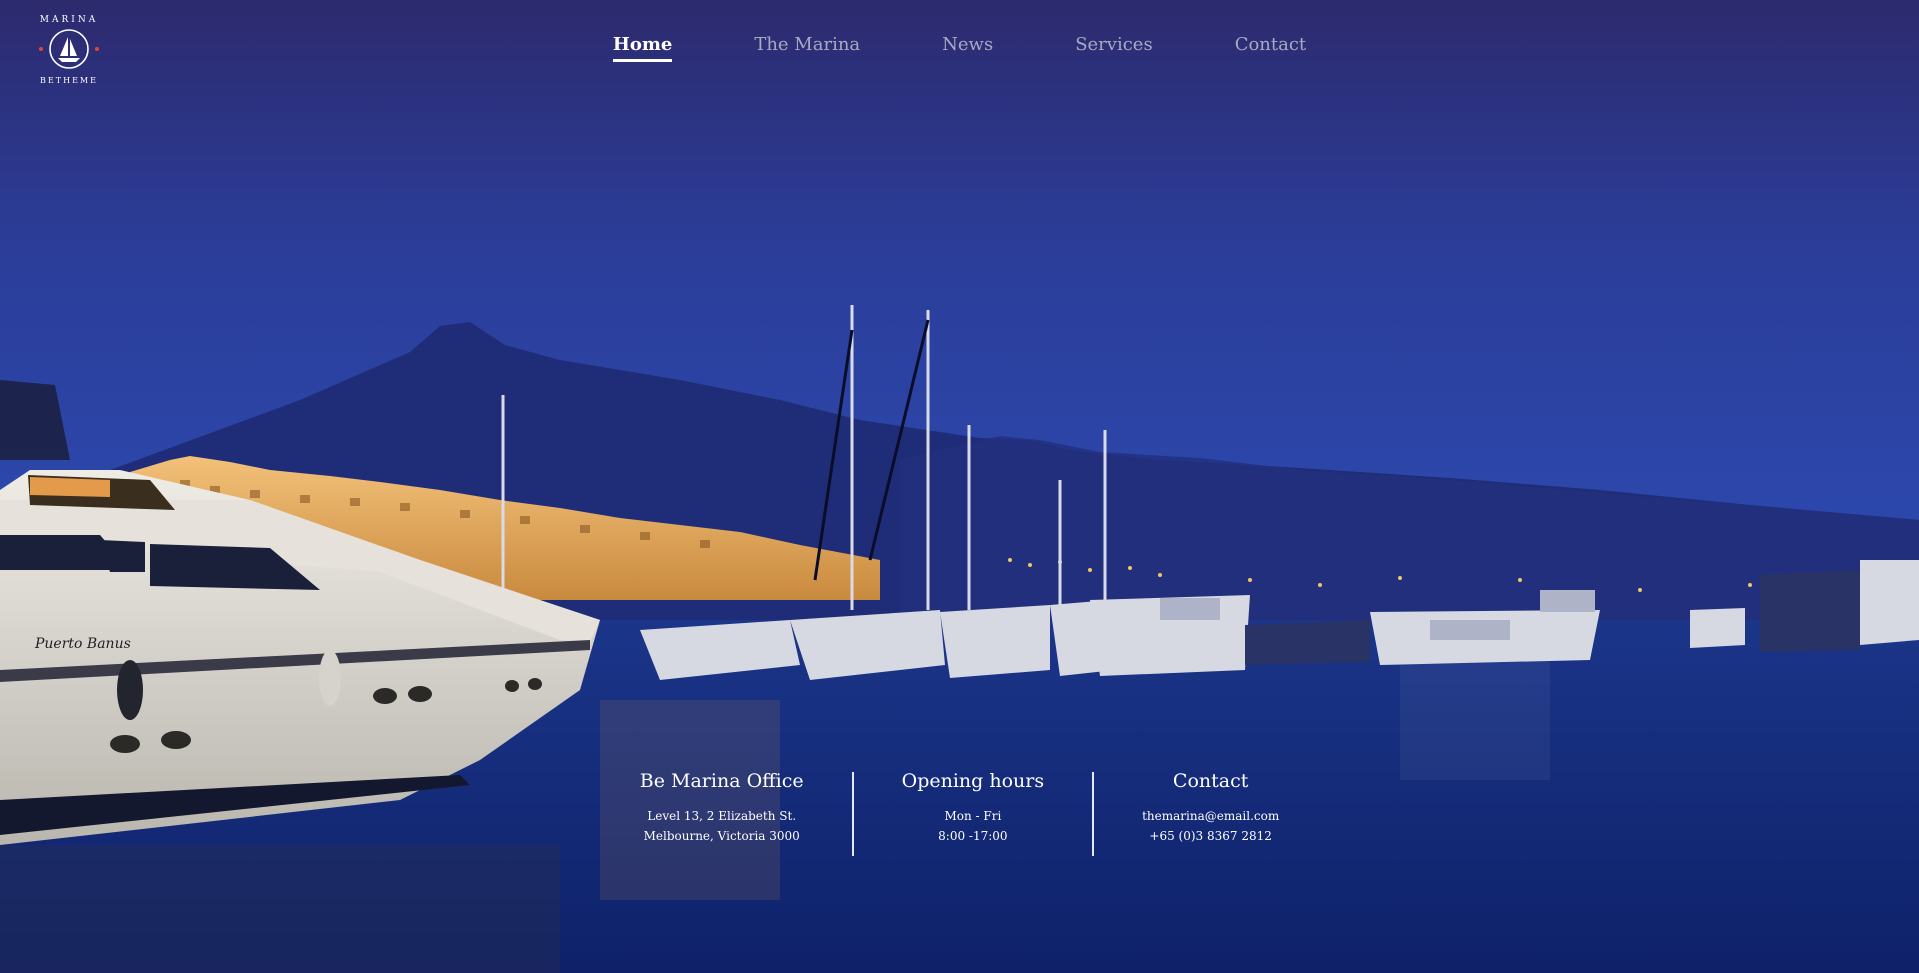  I want to click on yacht-name-text: Puerto Banus, so click(82, 644).